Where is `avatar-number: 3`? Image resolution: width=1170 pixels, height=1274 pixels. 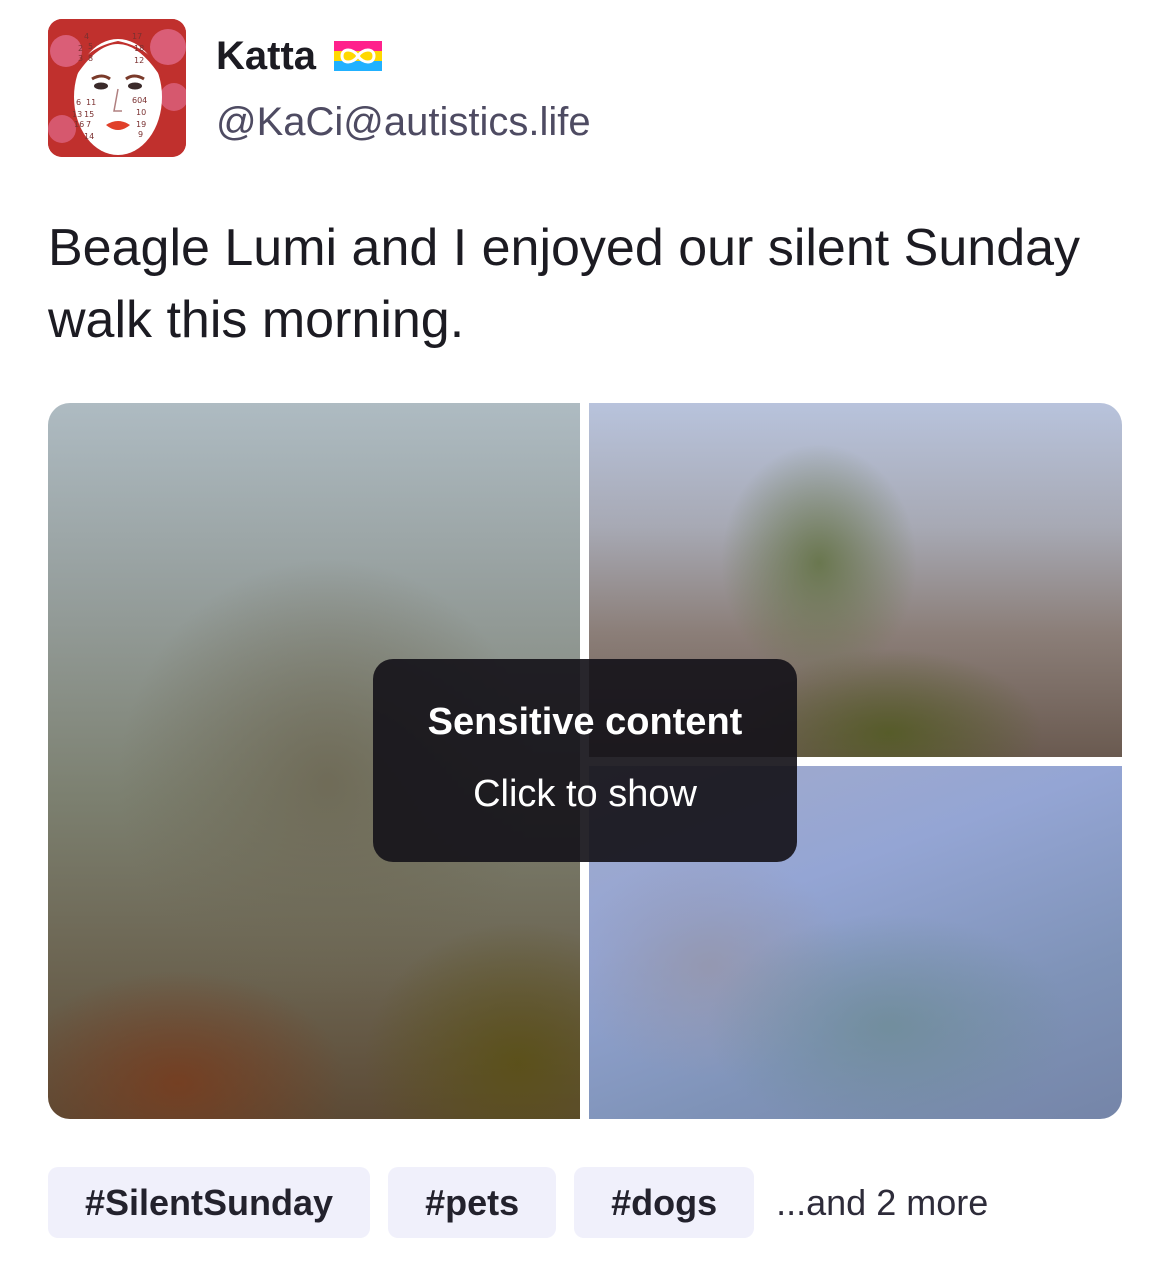
avatar-number: 3 is located at coordinates (80, 58).